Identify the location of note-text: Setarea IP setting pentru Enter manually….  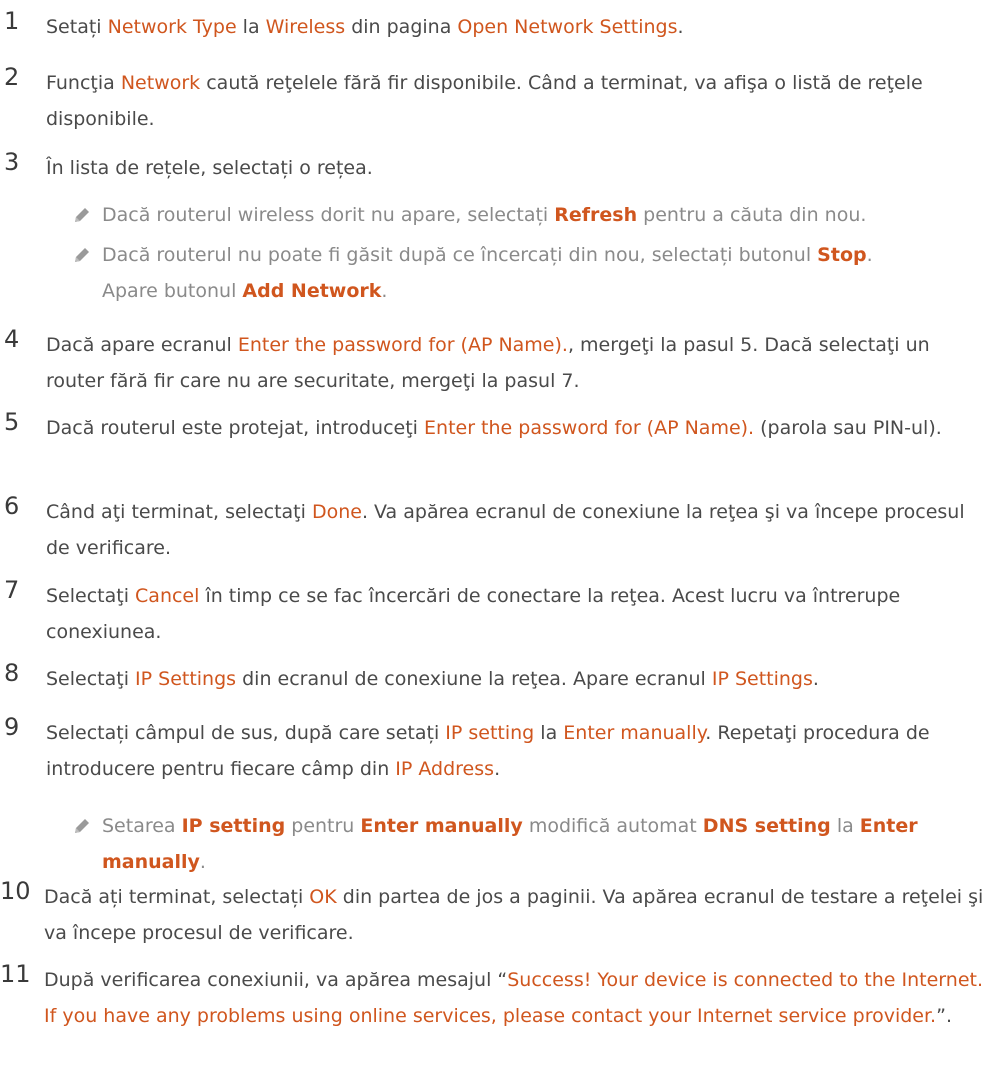
(544, 844).